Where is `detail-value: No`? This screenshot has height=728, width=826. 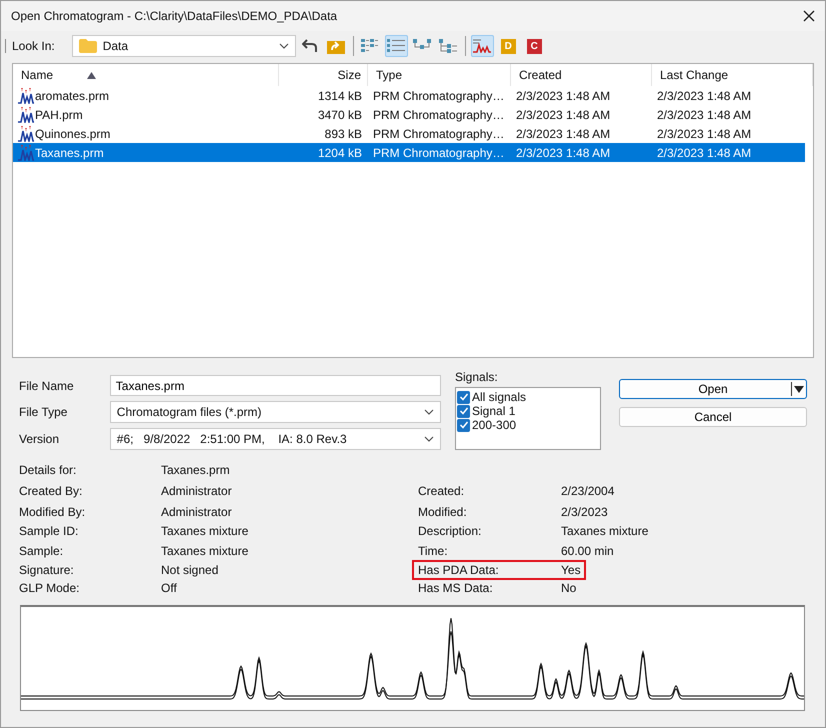
detail-value: No is located at coordinates (569, 588).